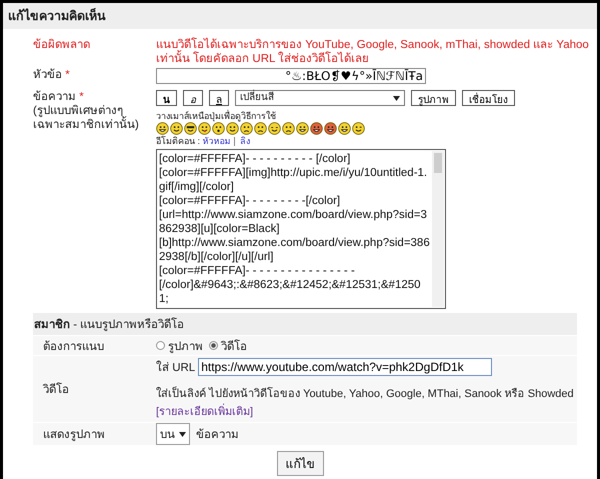  I want to click on url-label: ใส่ URL, so click(176, 368).